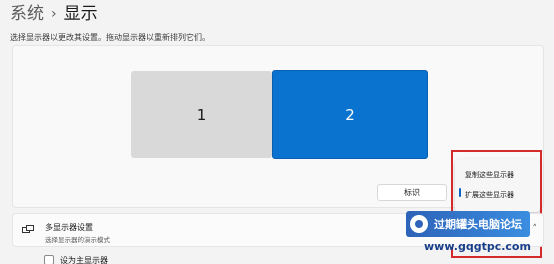  I want to click on monitor-2-label: 2, so click(350, 114).